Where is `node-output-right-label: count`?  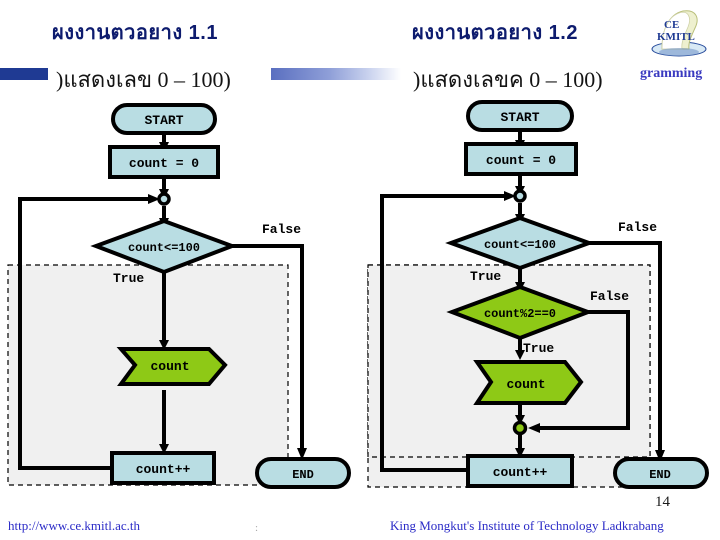
node-output-right-label: count is located at coordinates (525, 384).